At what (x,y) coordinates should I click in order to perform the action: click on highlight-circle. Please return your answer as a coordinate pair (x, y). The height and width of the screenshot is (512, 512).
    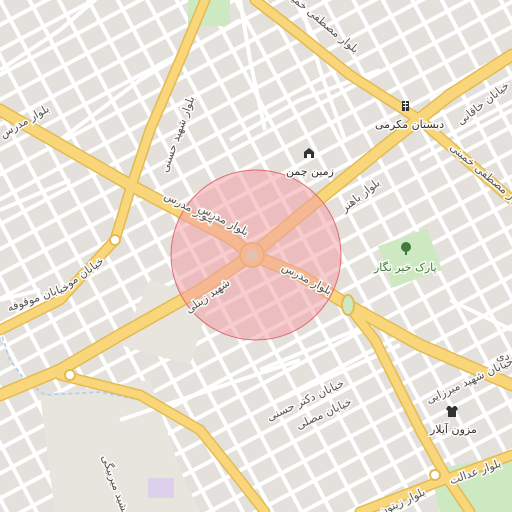
    Looking at the image, I should click on (256, 255).